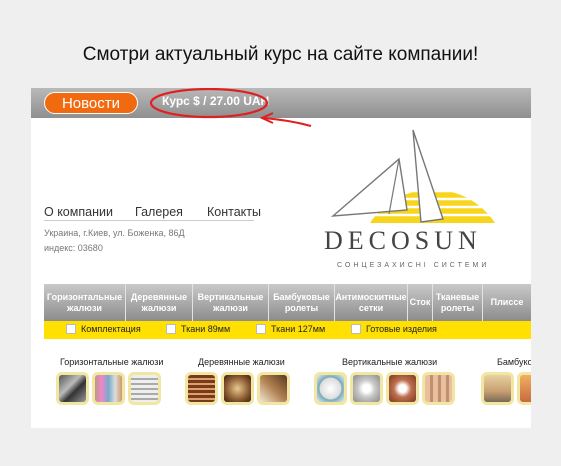 The image size is (561, 466). Describe the element at coordinates (112, 362) in the screenshot. I see `category-title: Горизонтальные жалюзи` at that location.